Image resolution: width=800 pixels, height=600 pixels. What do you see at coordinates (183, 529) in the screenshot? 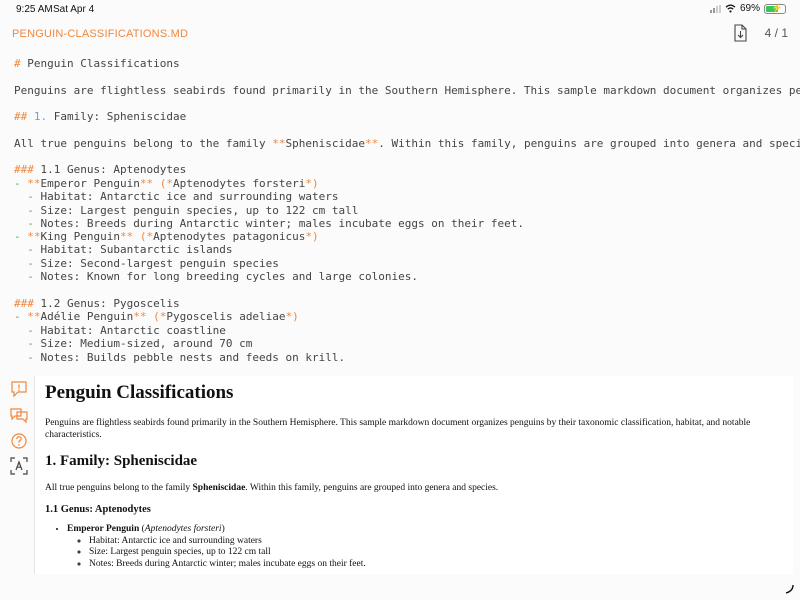
I see `species-latin: Aptenodytes forsteri` at bounding box center [183, 529].